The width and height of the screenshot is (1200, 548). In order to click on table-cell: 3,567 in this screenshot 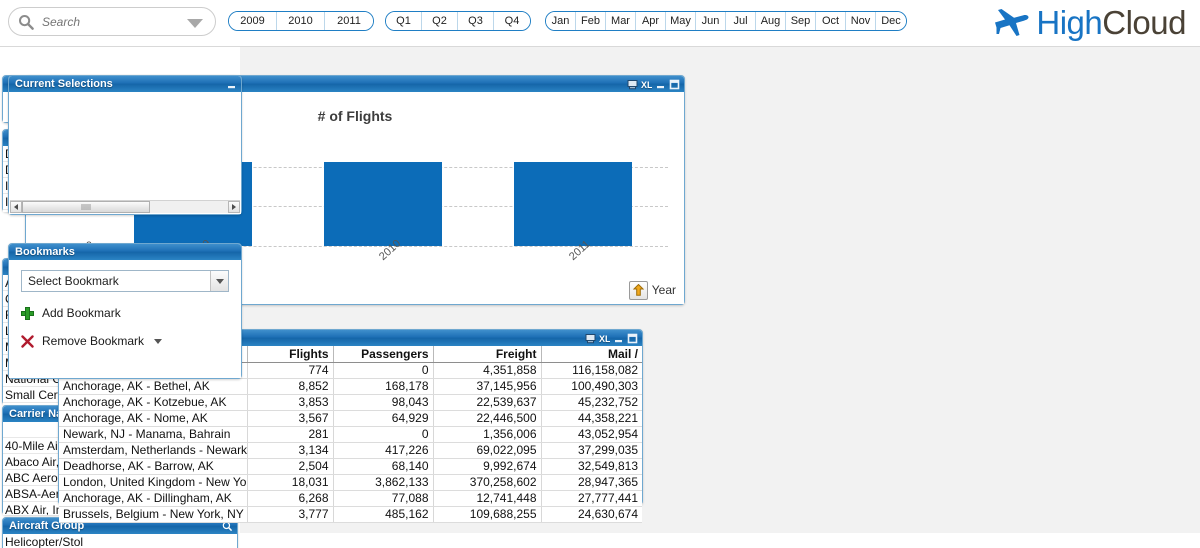, I will do `click(290, 418)`.